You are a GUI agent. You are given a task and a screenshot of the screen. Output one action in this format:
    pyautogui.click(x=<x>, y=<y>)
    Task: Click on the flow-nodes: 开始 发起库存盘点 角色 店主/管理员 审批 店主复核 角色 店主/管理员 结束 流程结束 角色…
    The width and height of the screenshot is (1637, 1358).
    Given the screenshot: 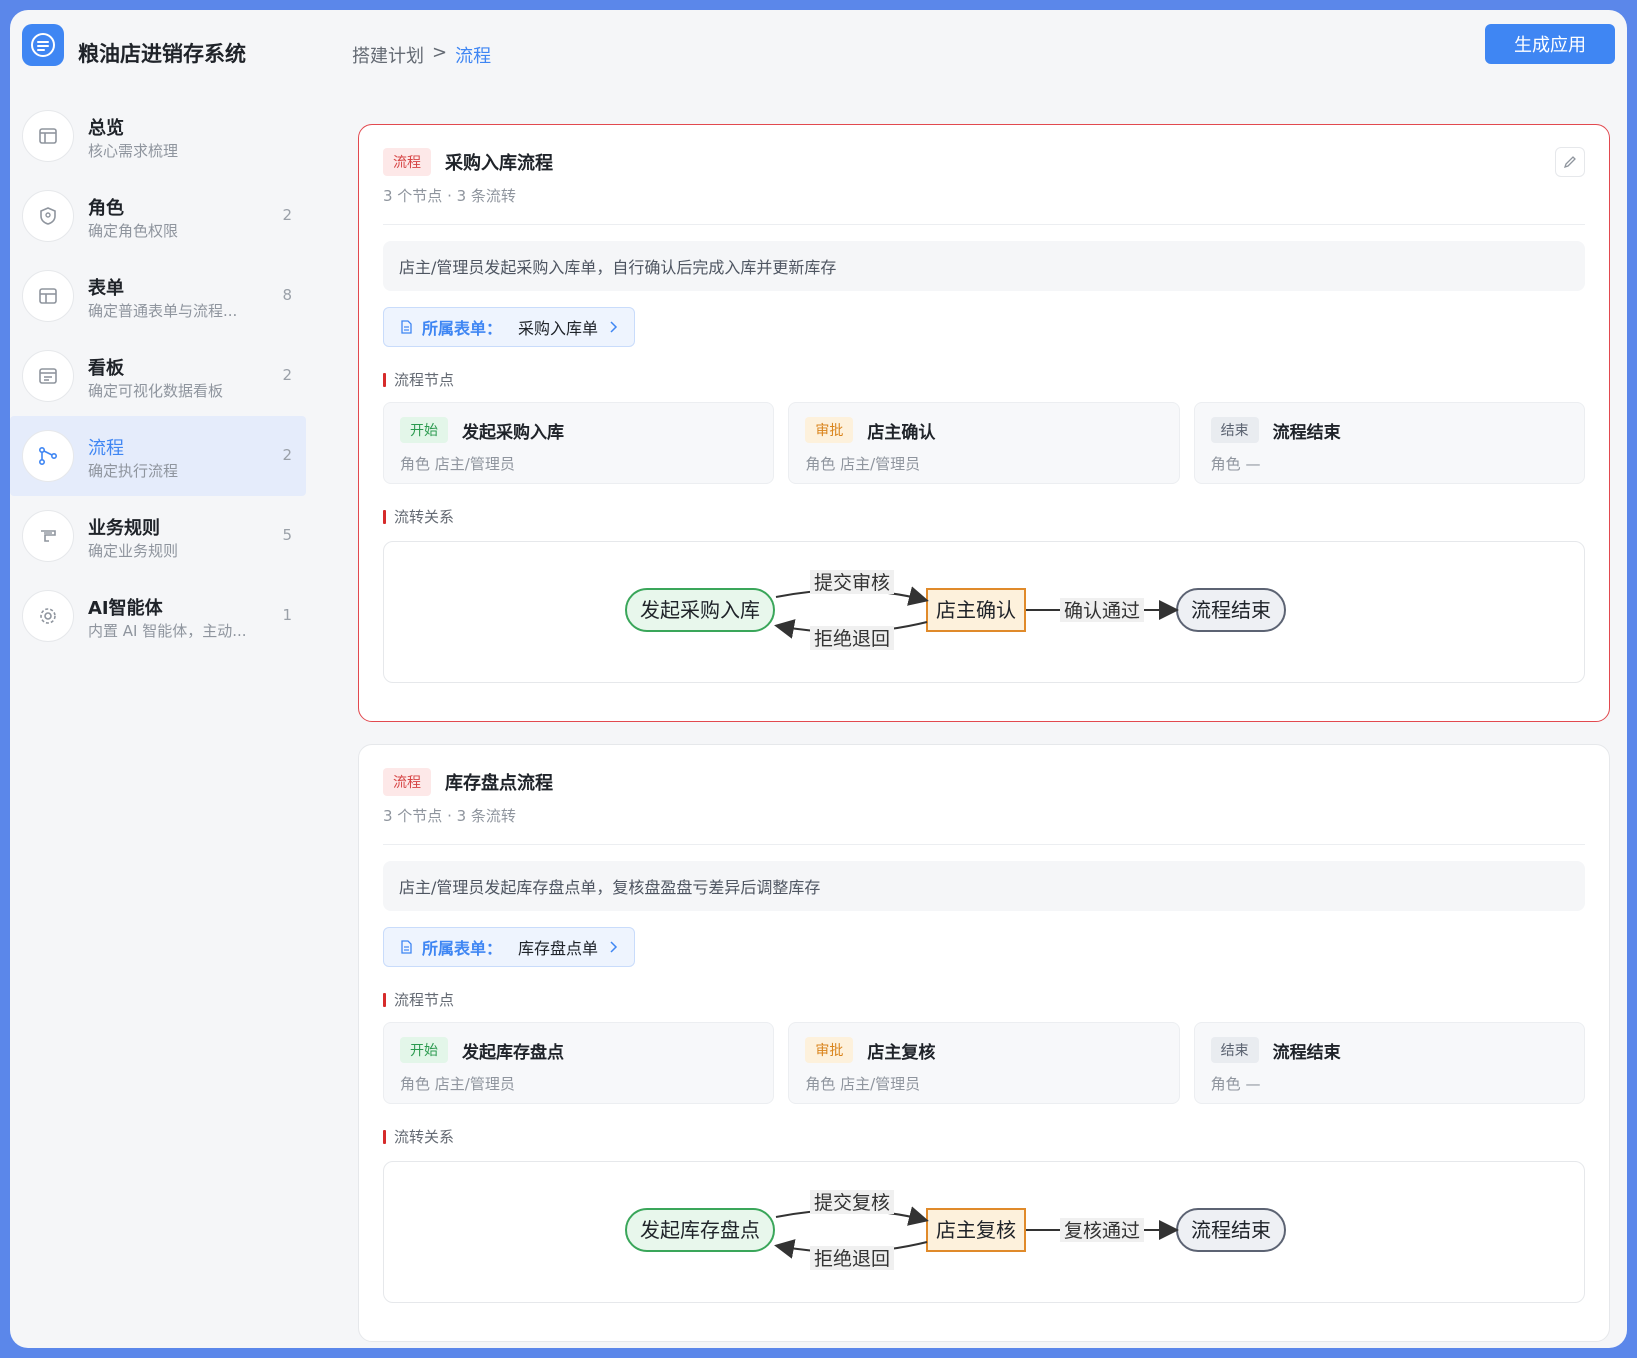 What is the action you would take?
    pyautogui.click(x=984, y=1063)
    